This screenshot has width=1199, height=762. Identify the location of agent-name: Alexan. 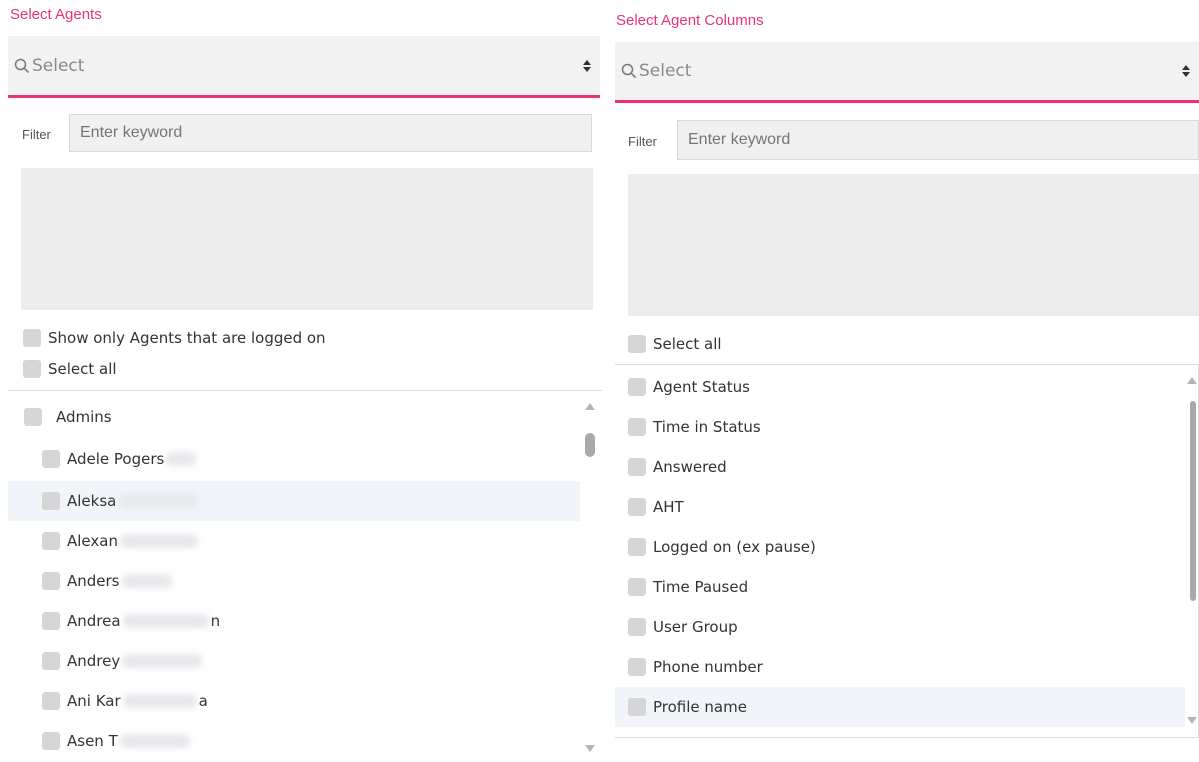
(92, 541).